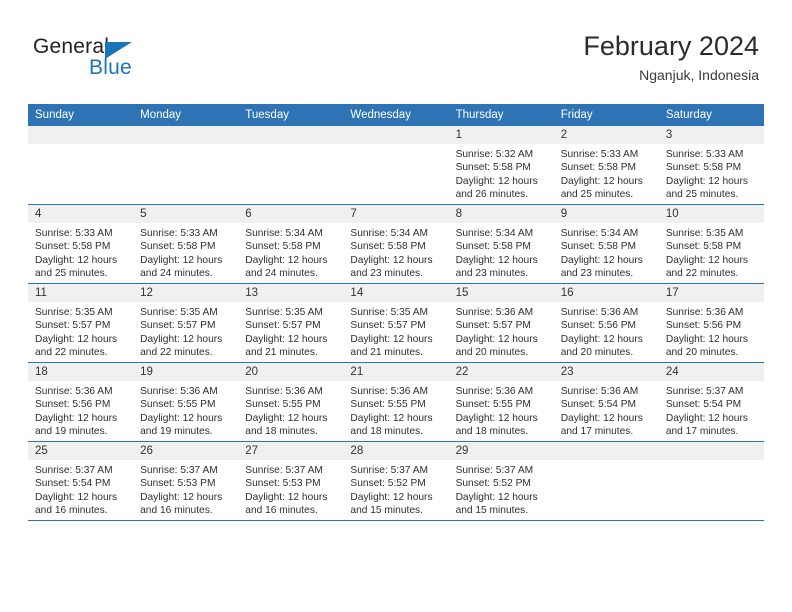  Describe the element at coordinates (501, 451) in the screenshot. I see `day-number: 29` at that location.